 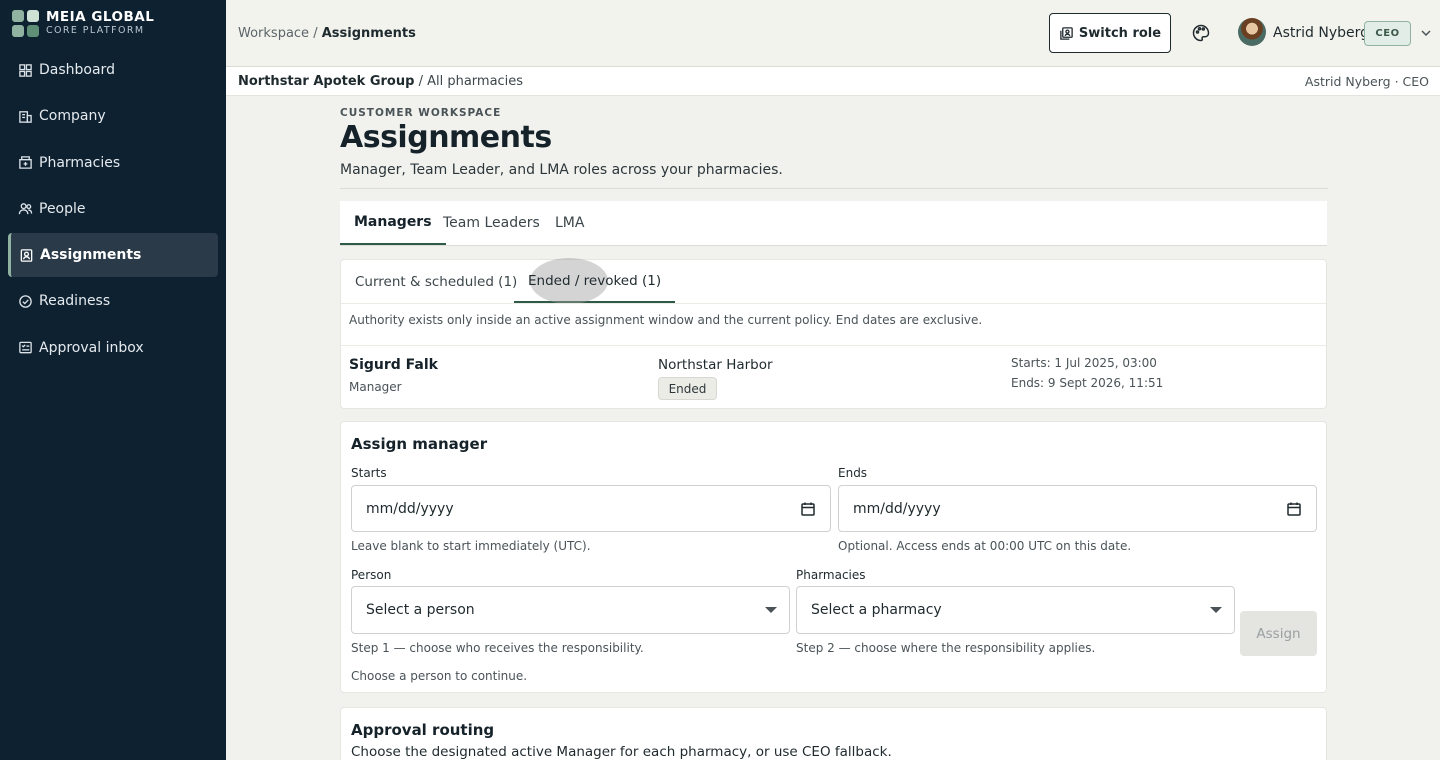 I want to click on avatar, so click(x=1252, y=32).